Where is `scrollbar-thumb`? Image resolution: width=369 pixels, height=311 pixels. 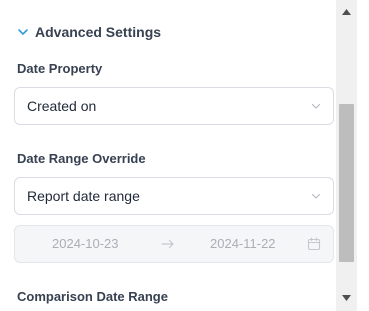
scrollbar-thumb is located at coordinates (346, 183).